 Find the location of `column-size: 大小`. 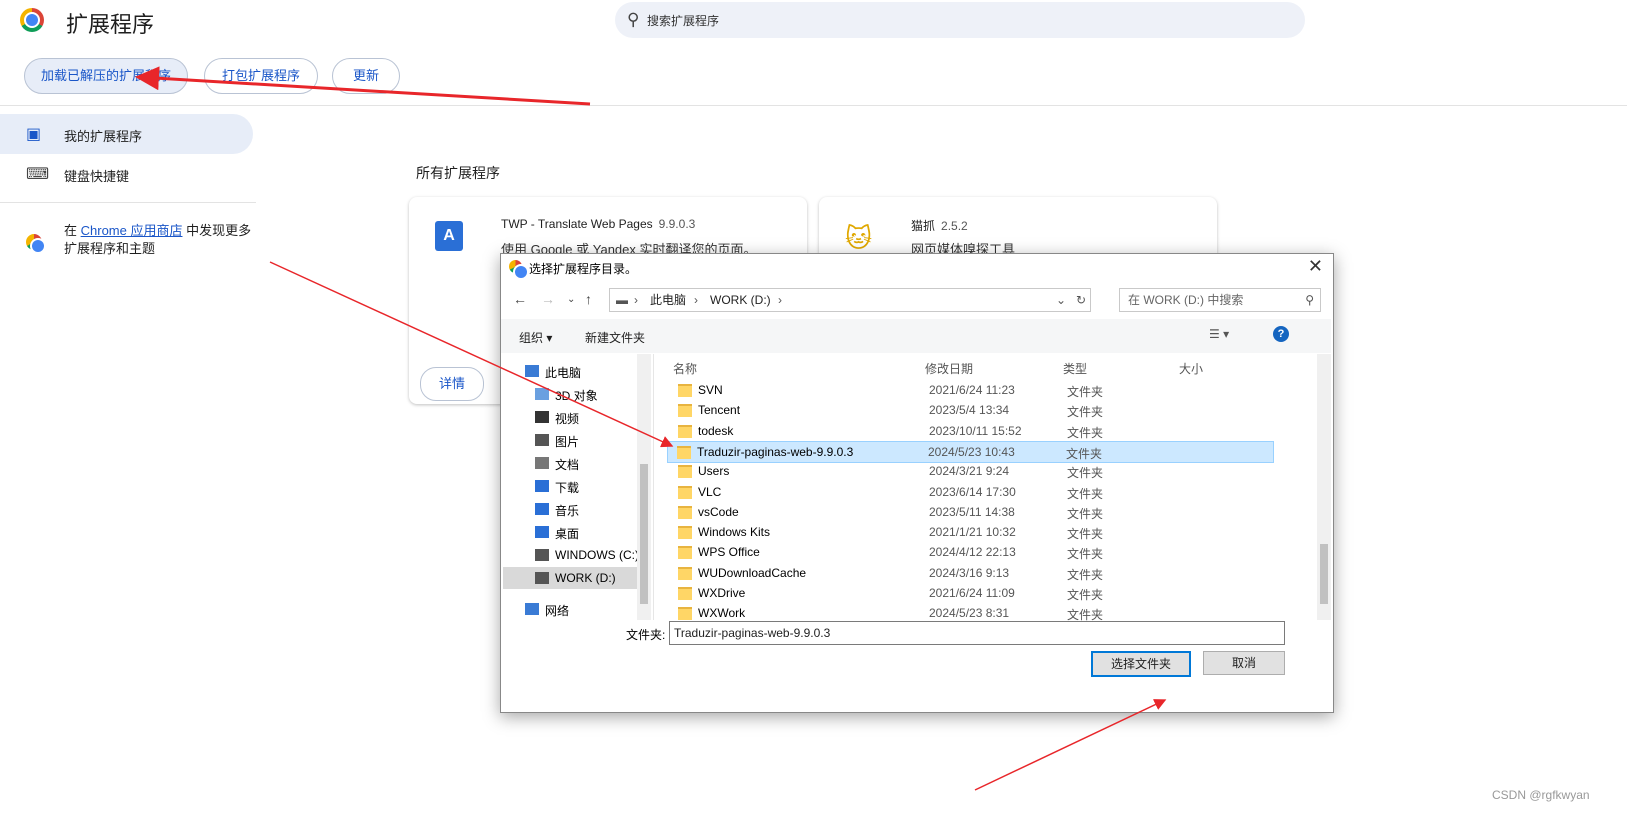

column-size: 大小 is located at coordinates (1191, 368).